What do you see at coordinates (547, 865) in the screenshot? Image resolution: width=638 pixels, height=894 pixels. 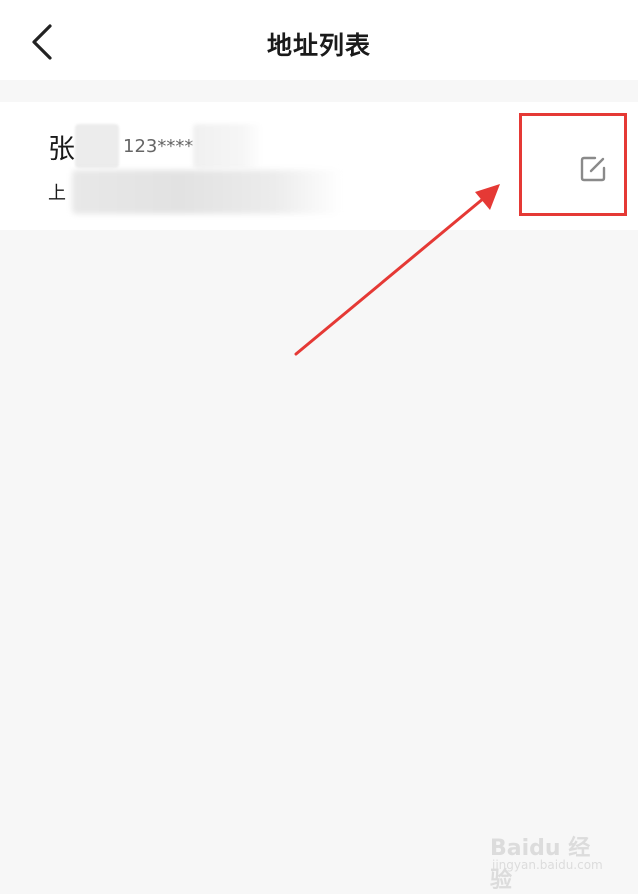 I see `watermark-url: jingyan.baidu.com` at bounding box center [547, 865].